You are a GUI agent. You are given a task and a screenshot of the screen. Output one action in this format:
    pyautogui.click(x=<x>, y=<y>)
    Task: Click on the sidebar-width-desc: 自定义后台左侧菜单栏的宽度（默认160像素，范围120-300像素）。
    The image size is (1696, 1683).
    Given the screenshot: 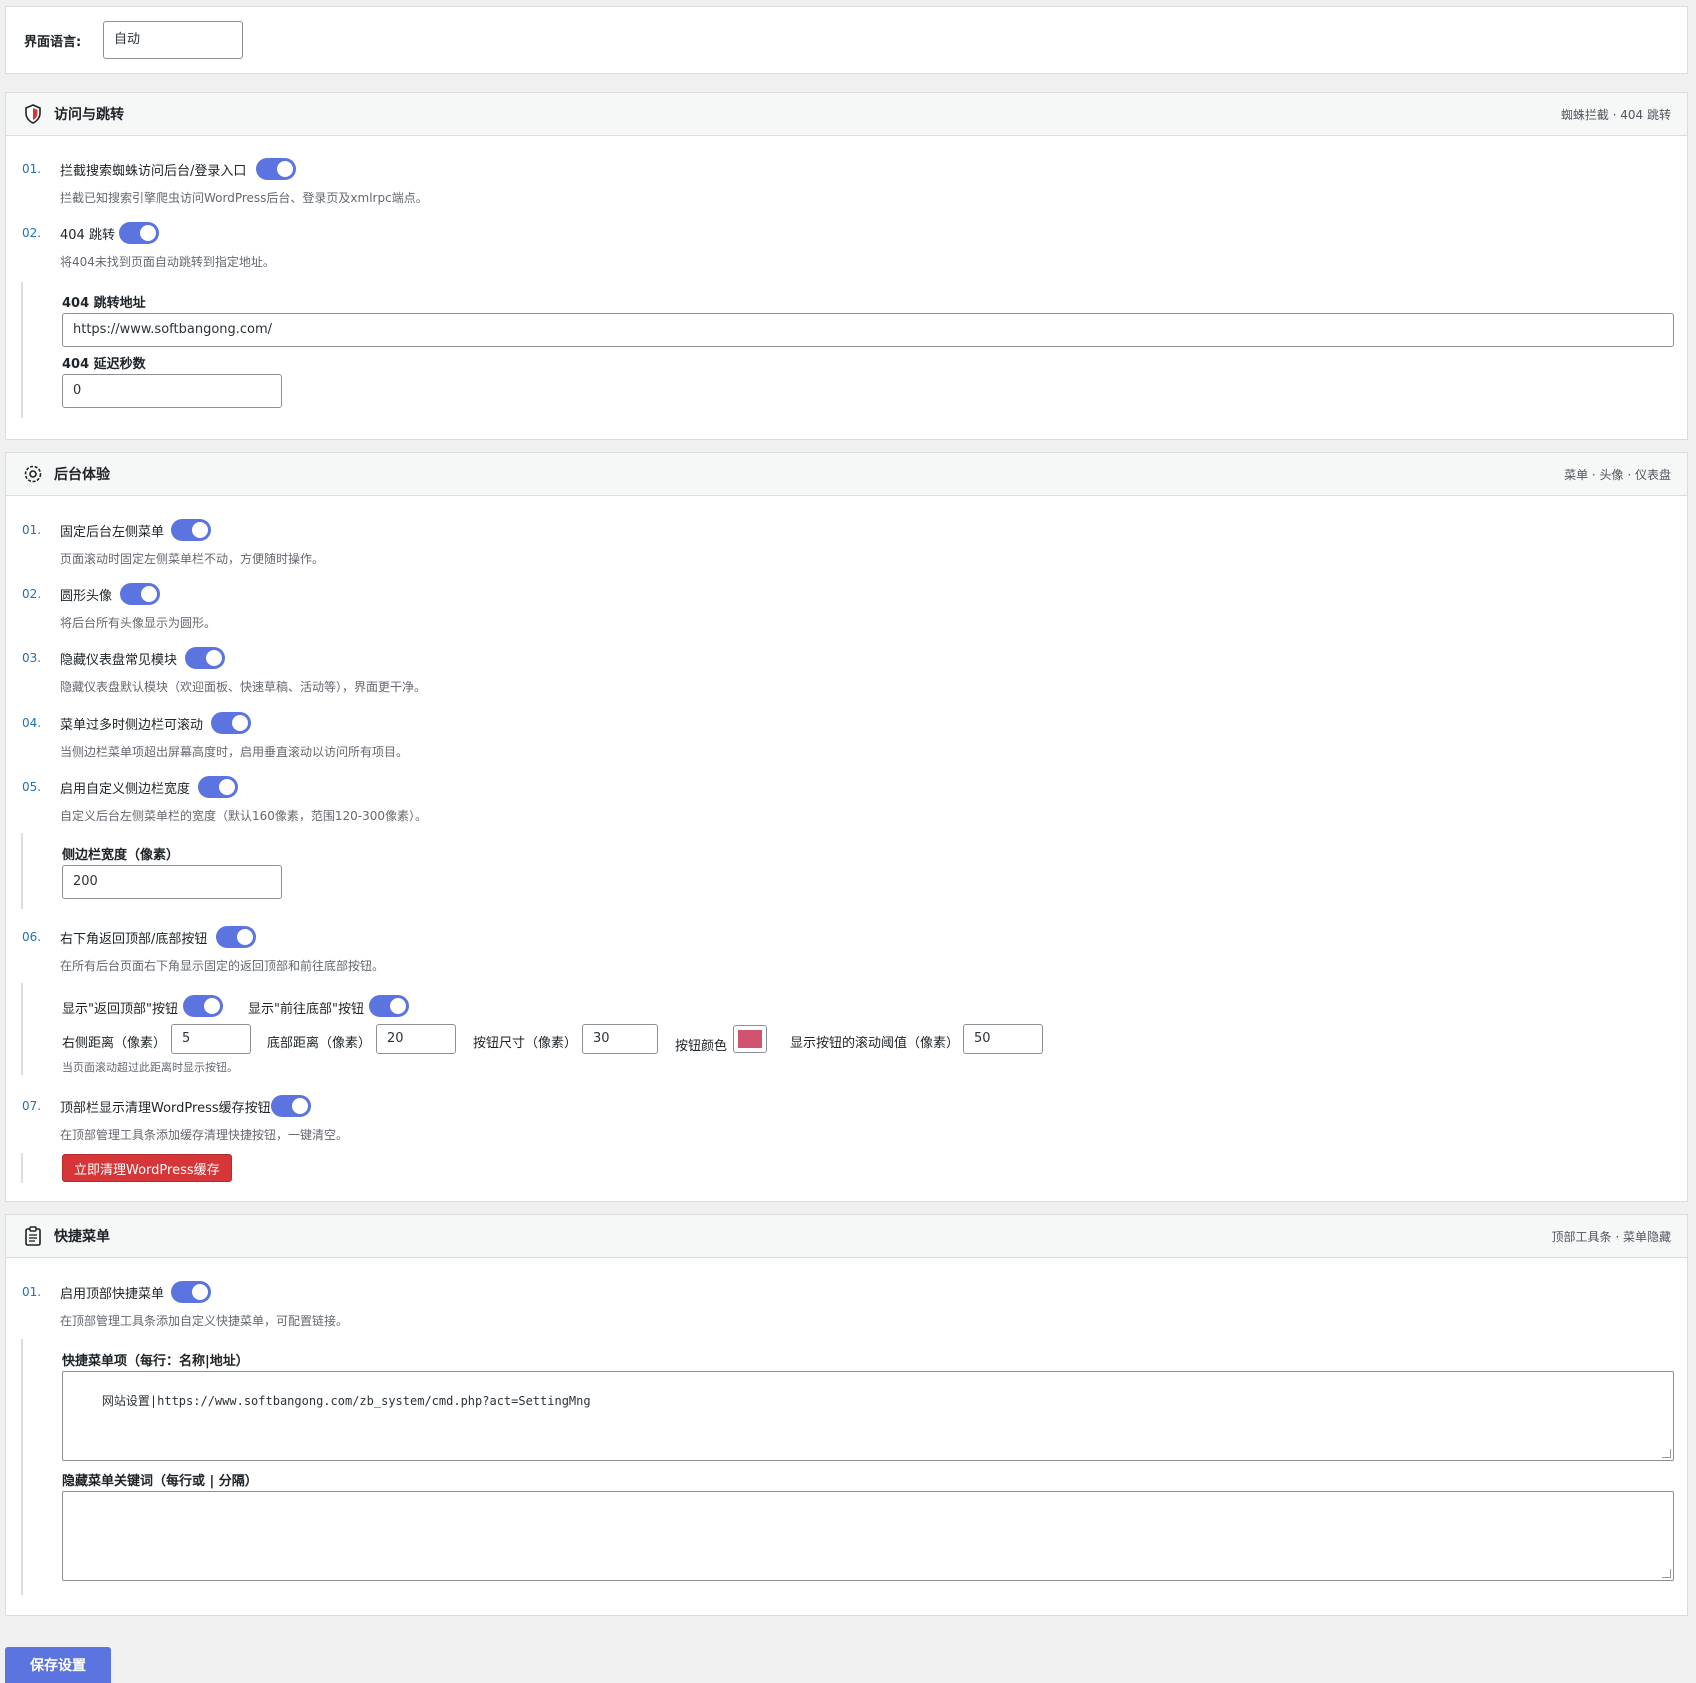 What is the action you would take?
    pyautogui.click(x=244, y=816)
    